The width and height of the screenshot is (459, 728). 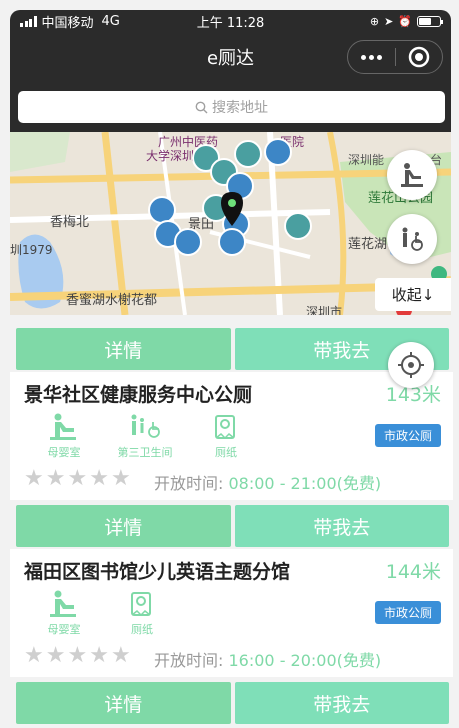 What do you see at coordinates (430, 21) in the screenshot?
I see `battery-icon` at bounding box center [430, 21].